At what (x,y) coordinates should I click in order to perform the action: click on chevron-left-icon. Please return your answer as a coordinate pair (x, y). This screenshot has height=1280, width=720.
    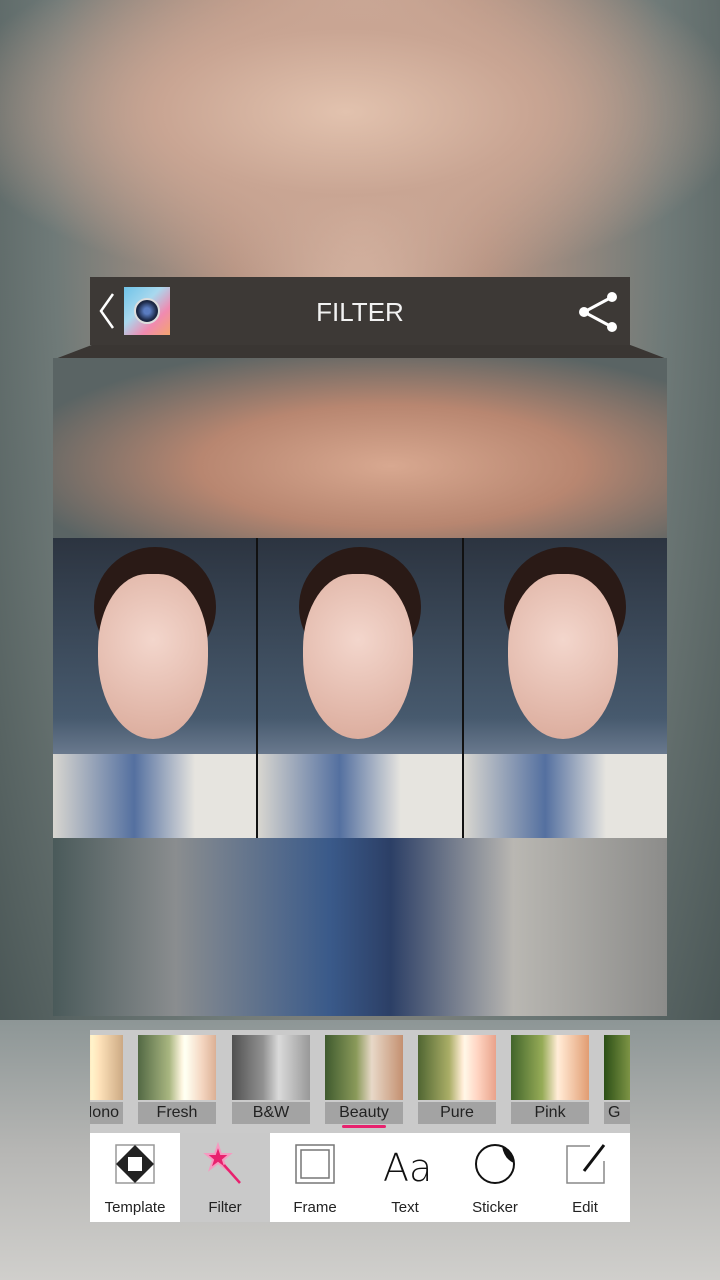
    Looking at the image, I should click on (107, 311).